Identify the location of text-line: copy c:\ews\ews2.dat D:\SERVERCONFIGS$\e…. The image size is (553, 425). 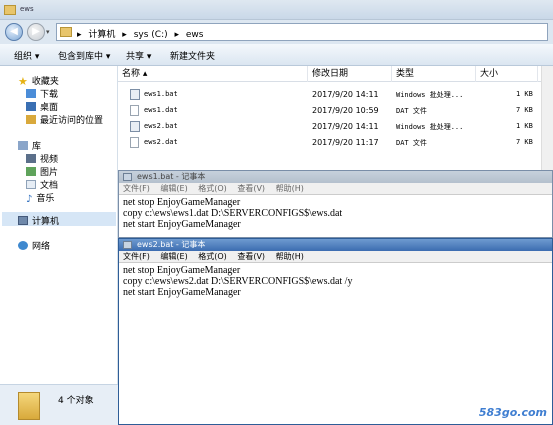
(238, 281).